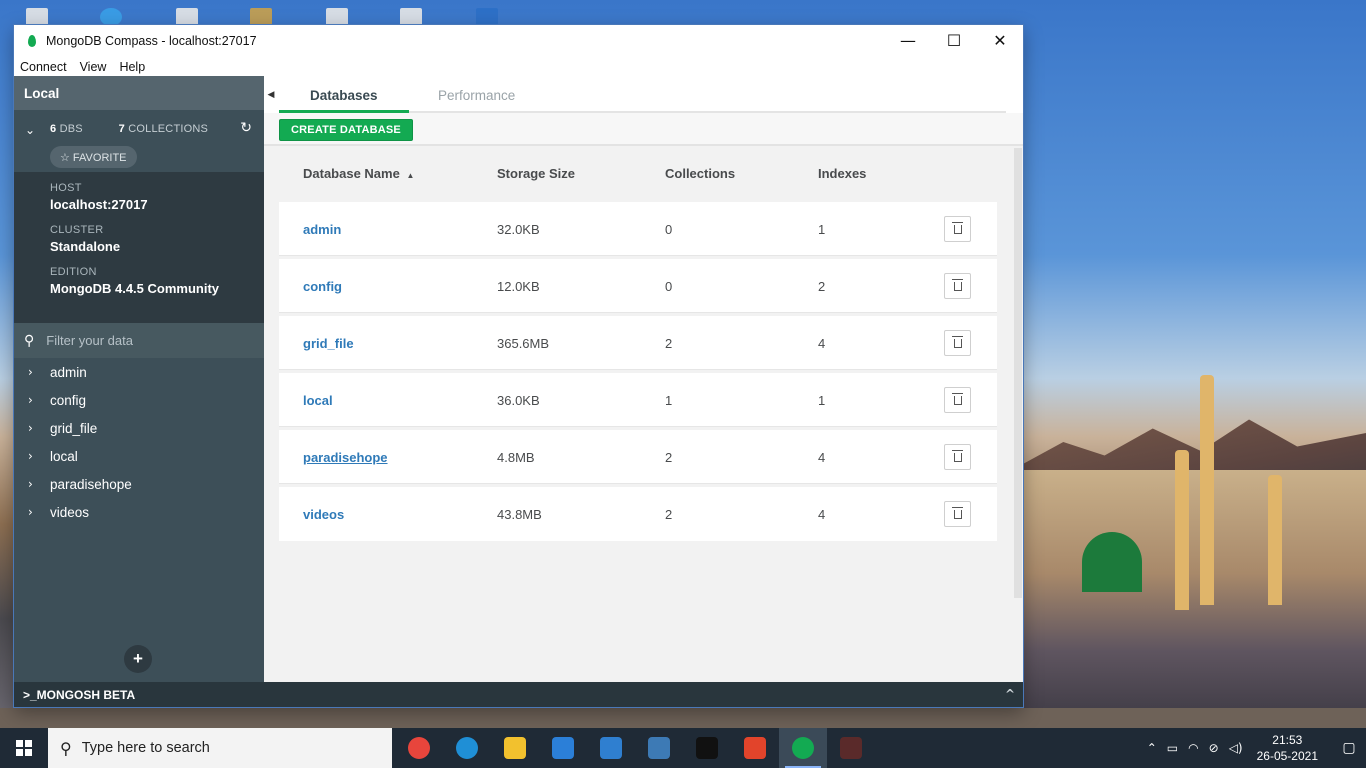  I want to click on taskbar-app-python, so click(659, 748).